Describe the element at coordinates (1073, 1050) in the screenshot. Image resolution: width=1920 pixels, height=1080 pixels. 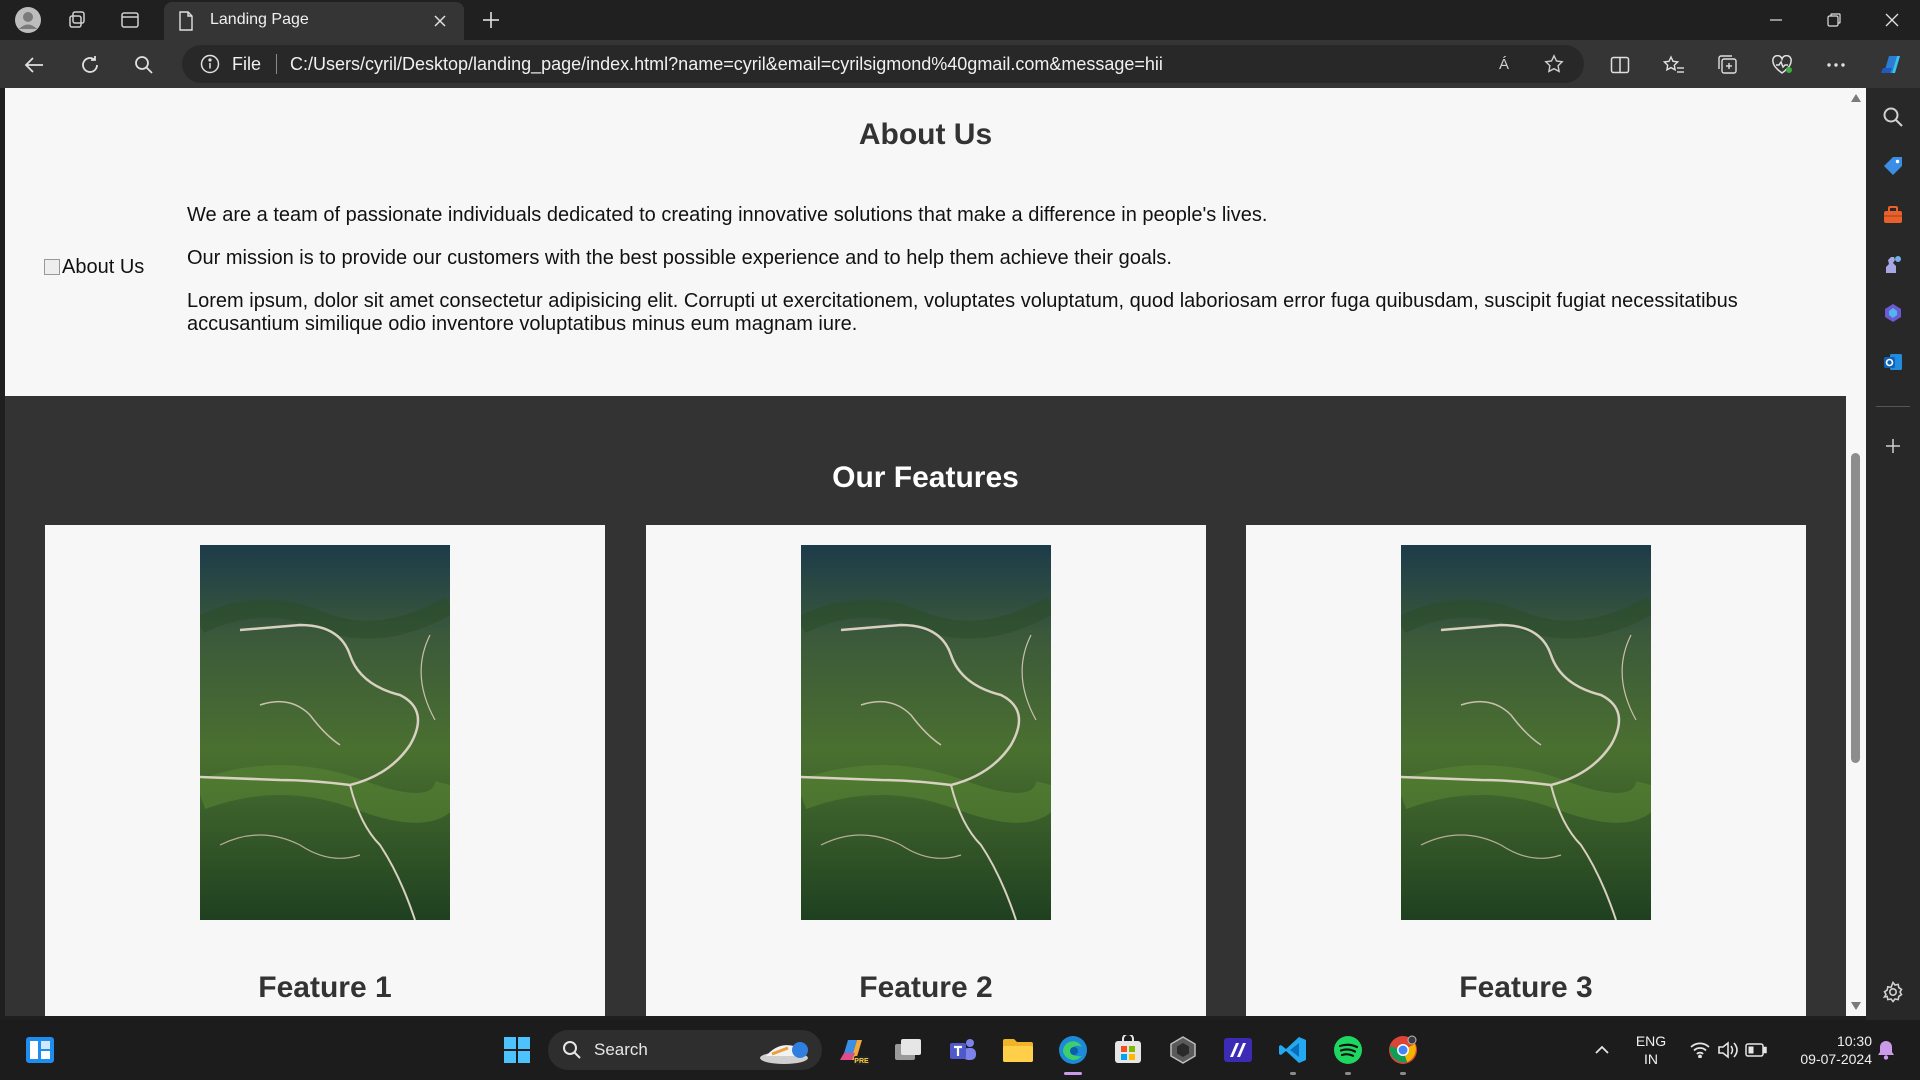
I see `edge-browser-icon` at that location.